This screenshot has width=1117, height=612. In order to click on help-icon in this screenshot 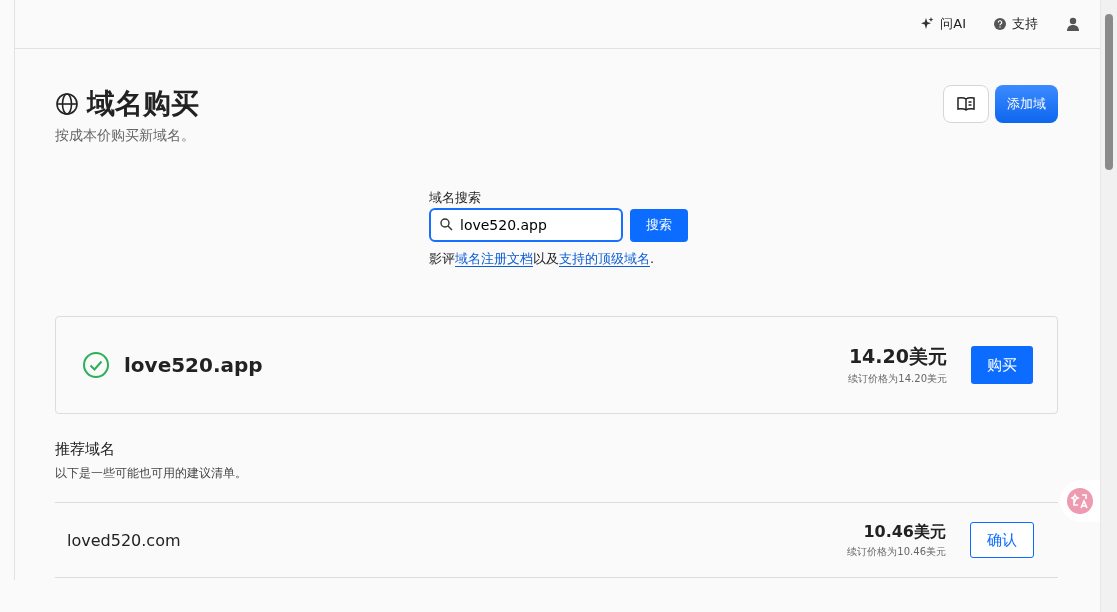, I will do `click(1000, 24)`.